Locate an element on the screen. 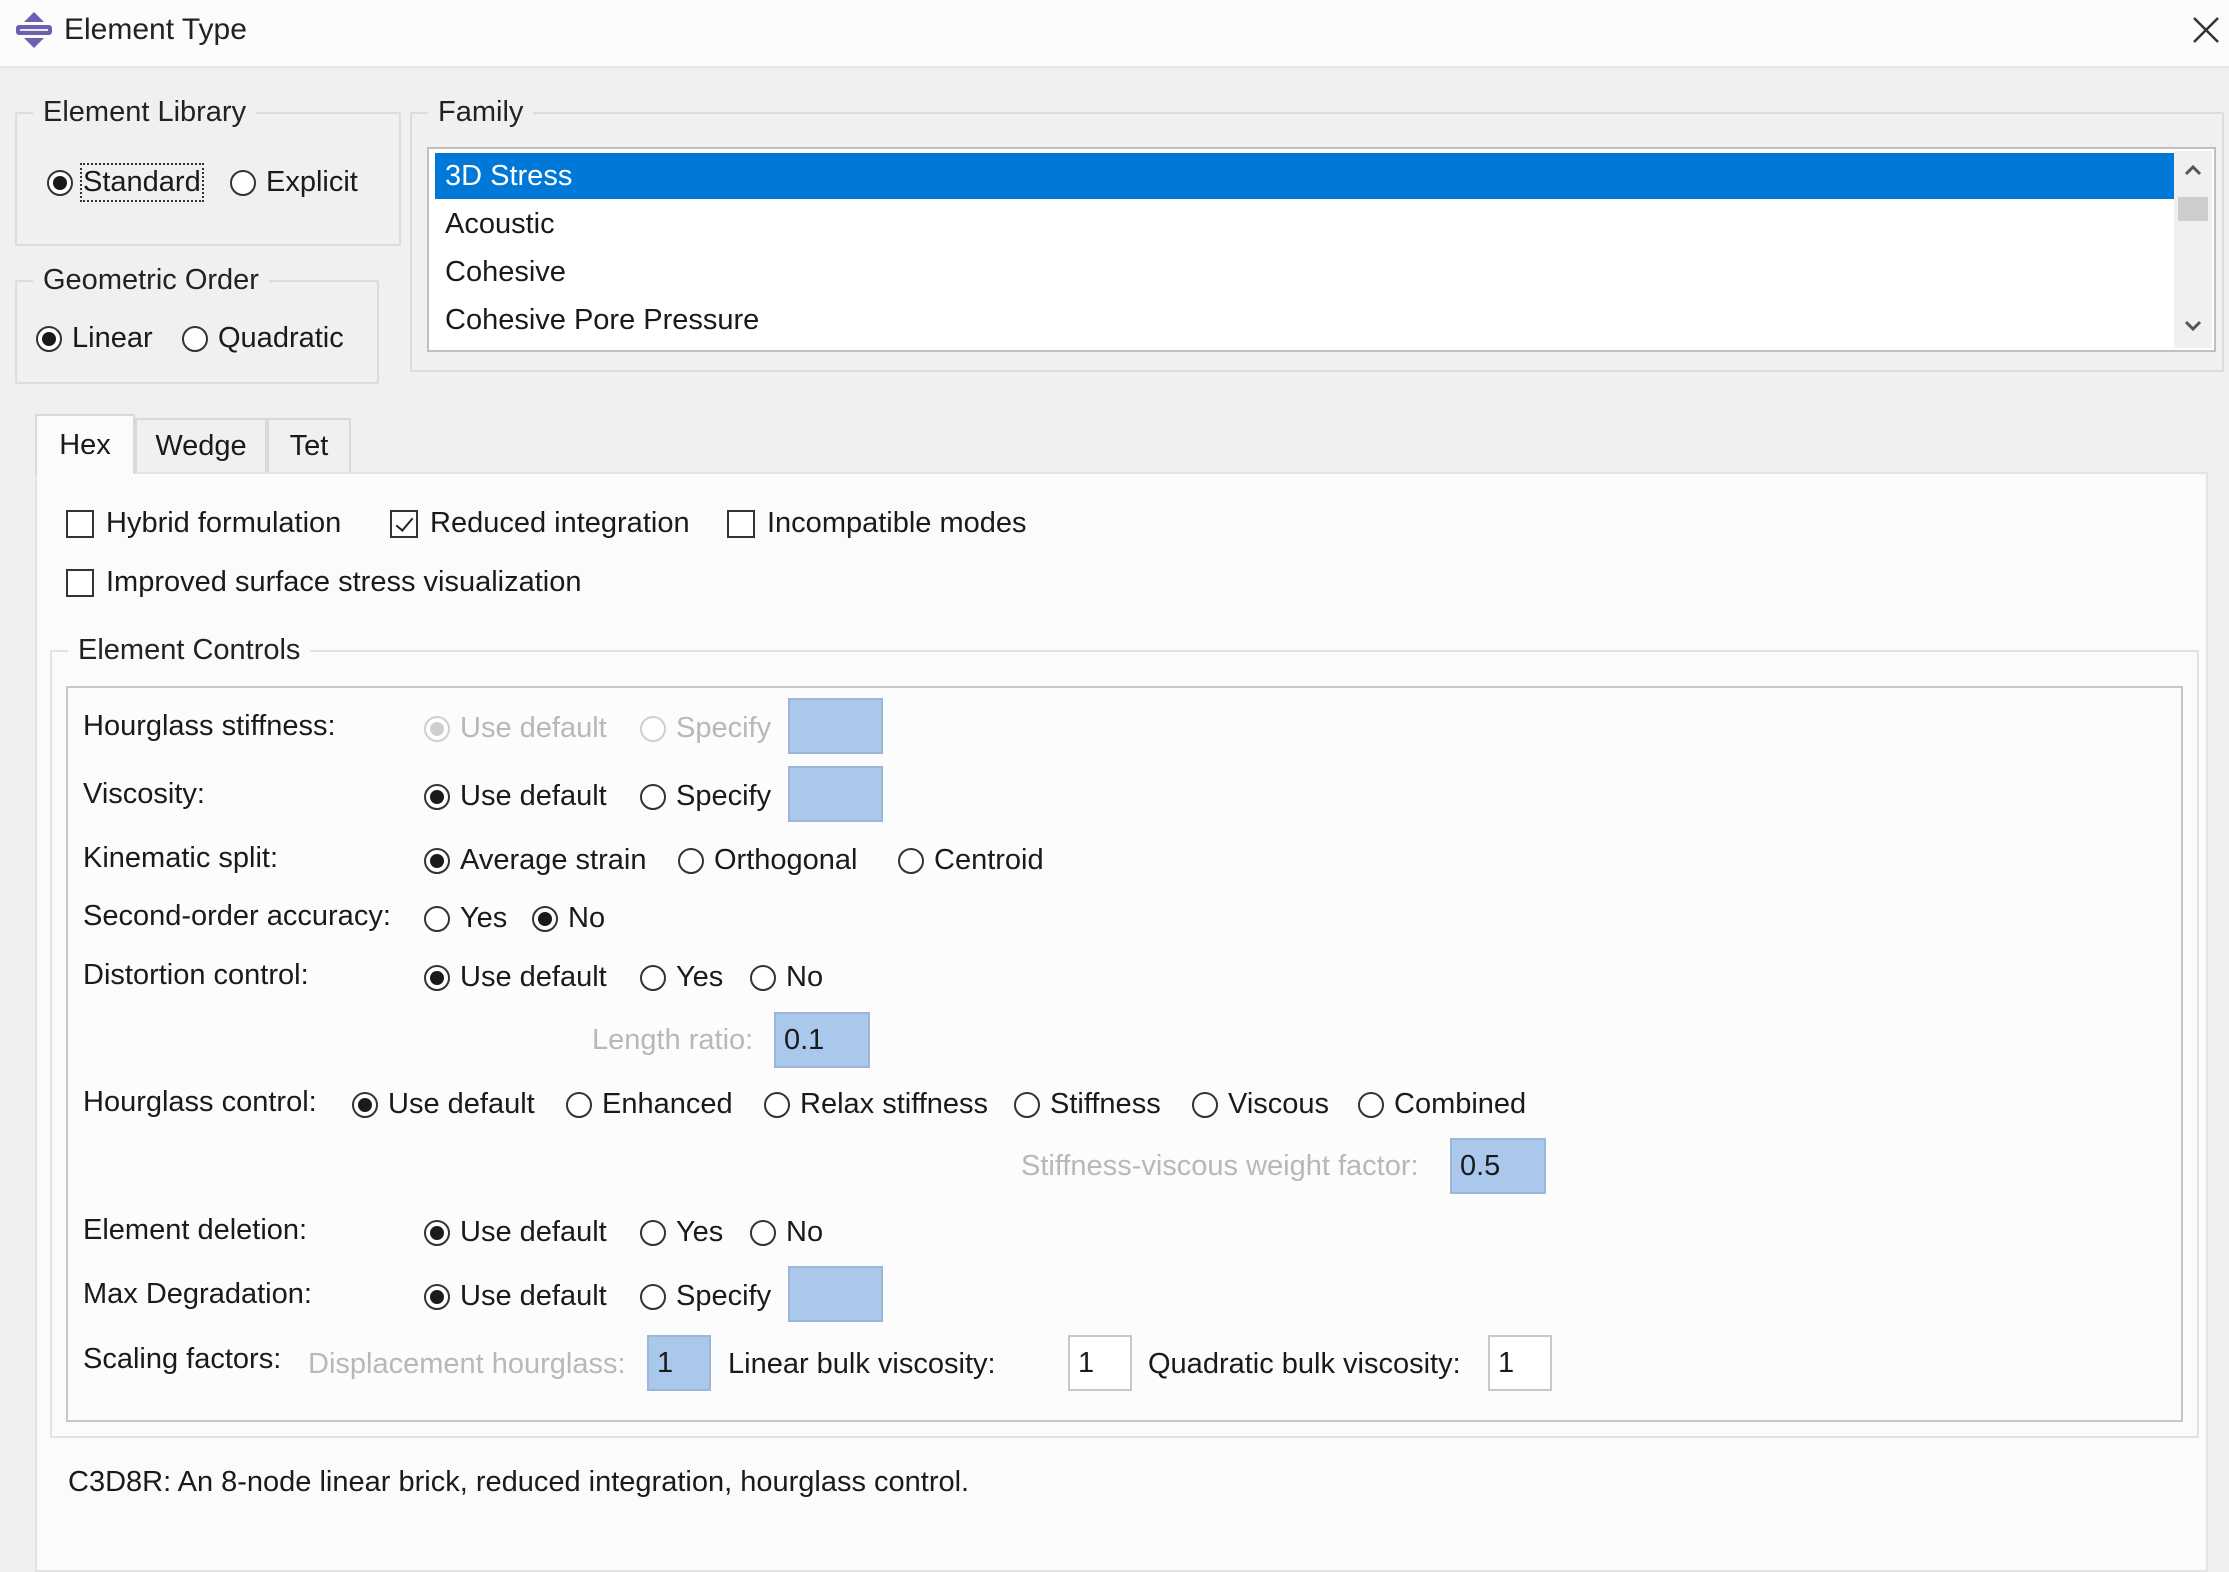  kinematic-centroid-radio: Centroid is located at coordinates (971, 860).